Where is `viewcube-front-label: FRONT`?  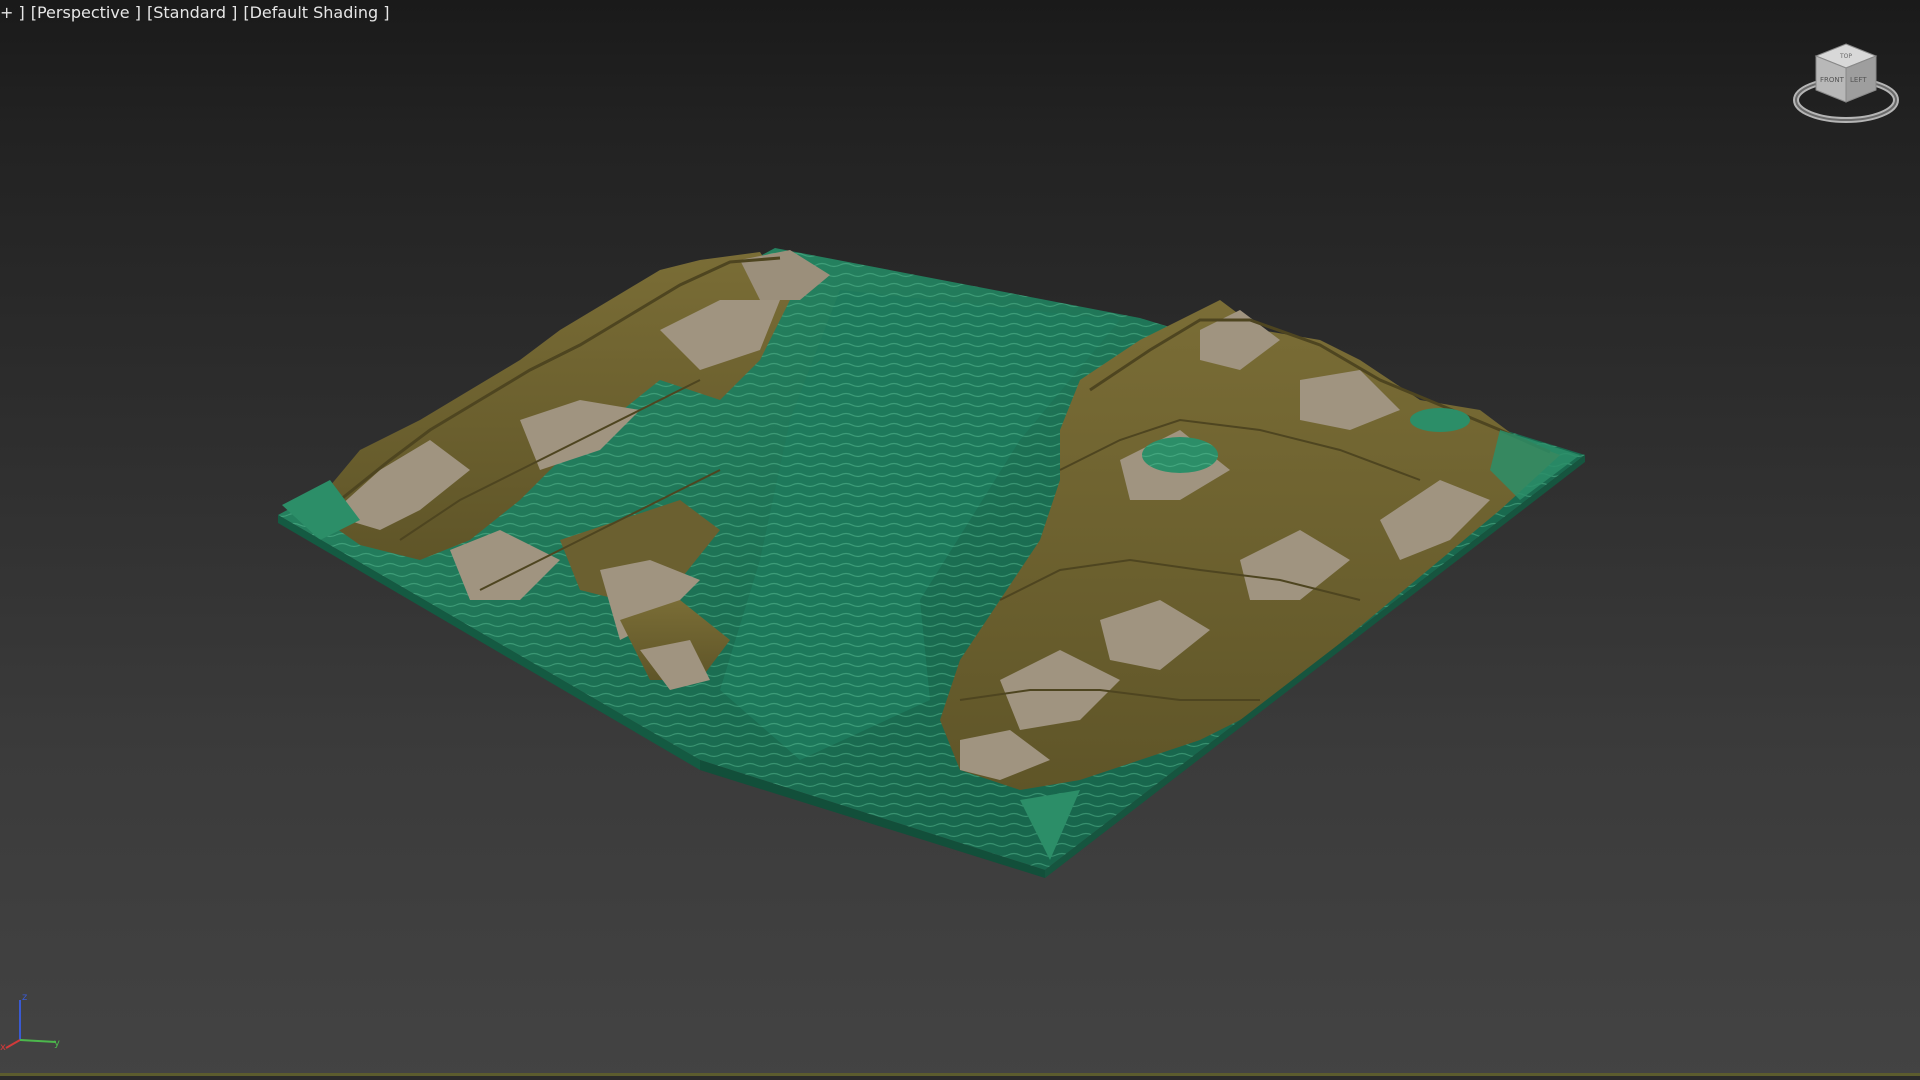
viewcube-front-label: FRONT is located at coordinates (1832, 80).